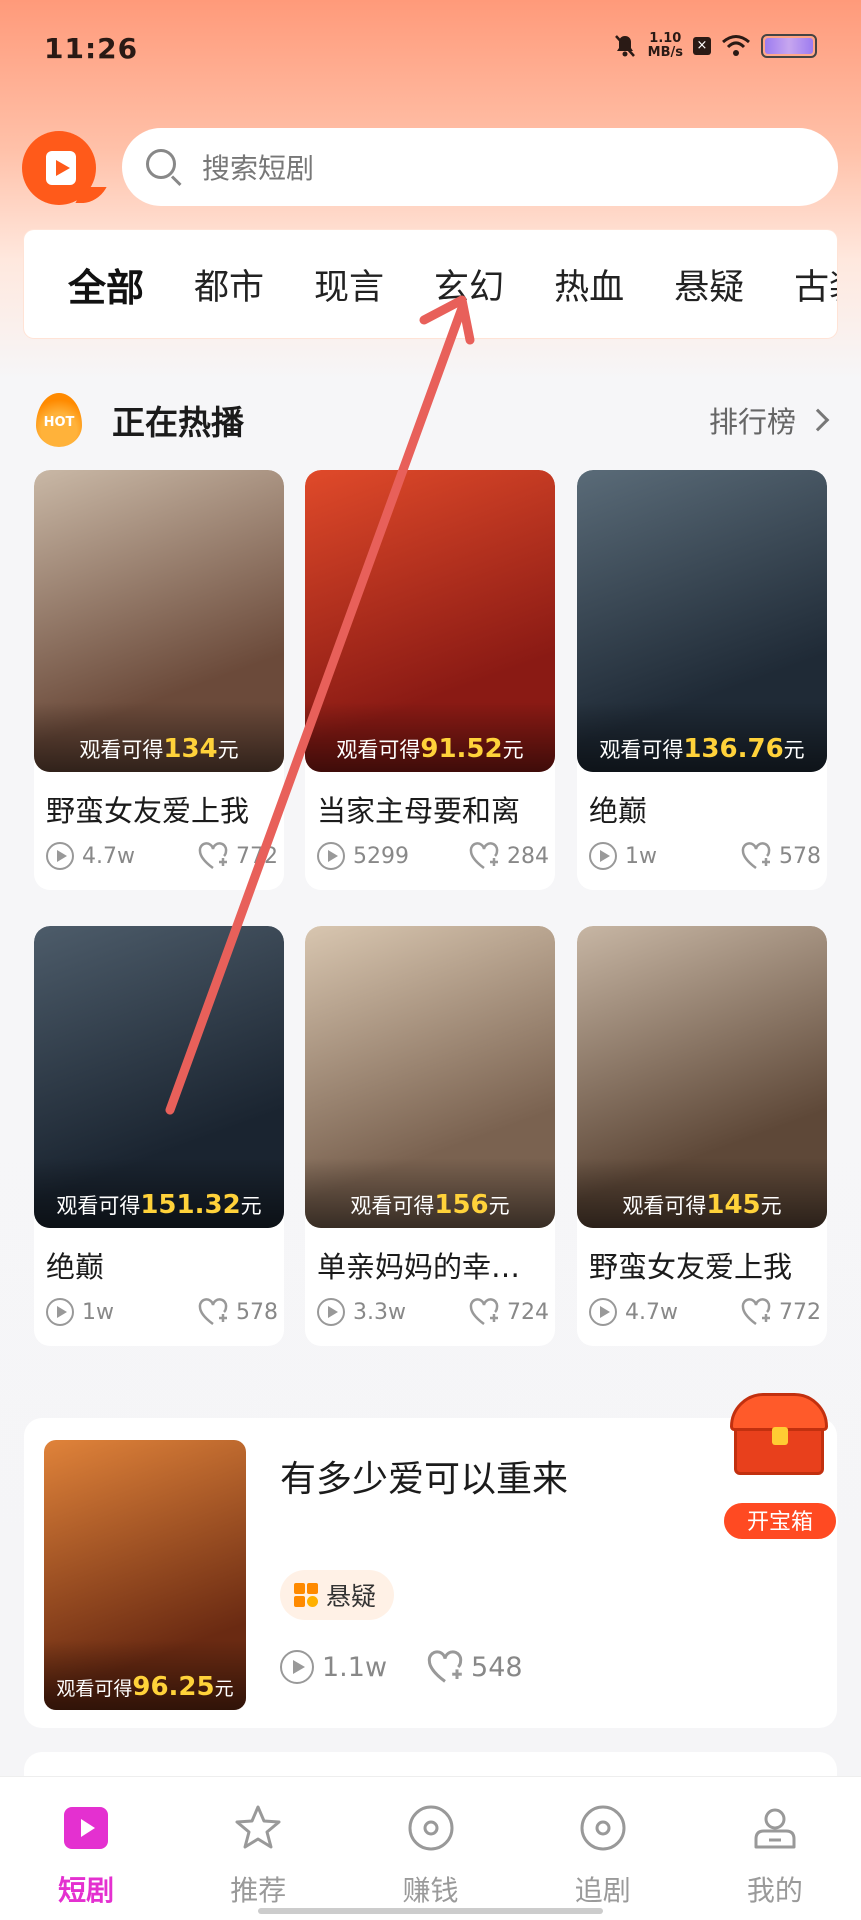 This screenshot has height=1920, width=861. Describe the element at coordinates (424, 1479) in the screenshot. I see `featured-title: 有多少爱可以重来` at that location.